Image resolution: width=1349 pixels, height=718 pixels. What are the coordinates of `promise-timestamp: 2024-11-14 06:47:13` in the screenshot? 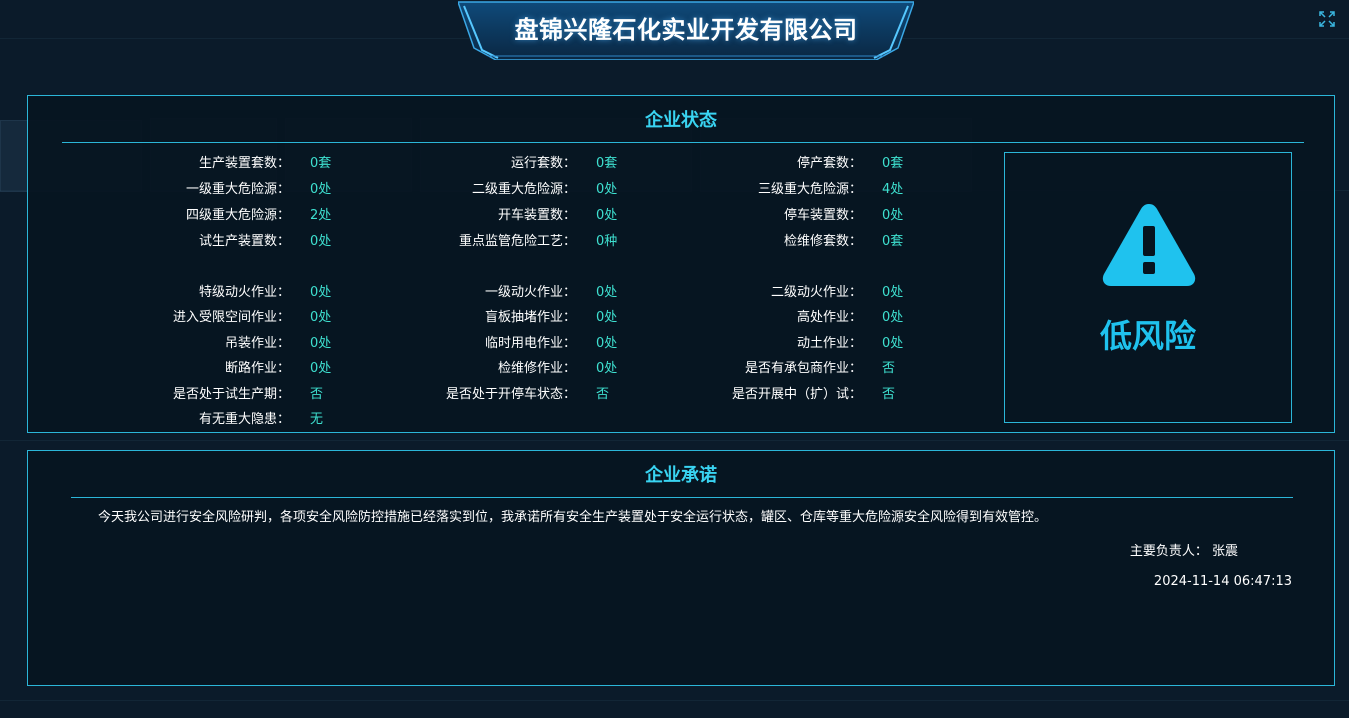 It's located at (1222, 581).